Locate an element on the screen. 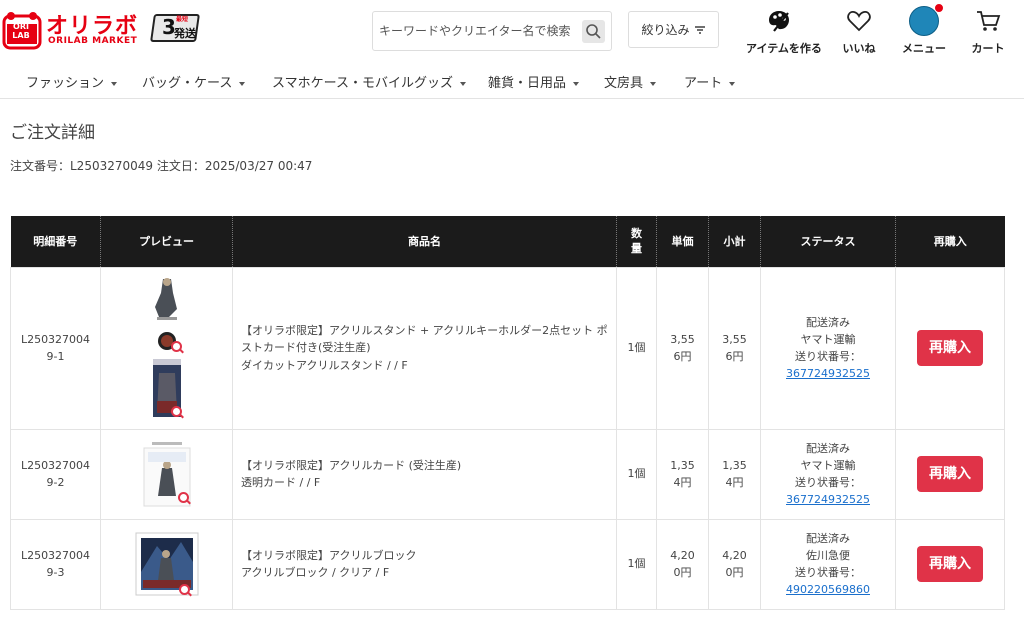 This screenshot has width=1024, height=622. carrier: 佐川急便 is located at coordinates (828, 555).